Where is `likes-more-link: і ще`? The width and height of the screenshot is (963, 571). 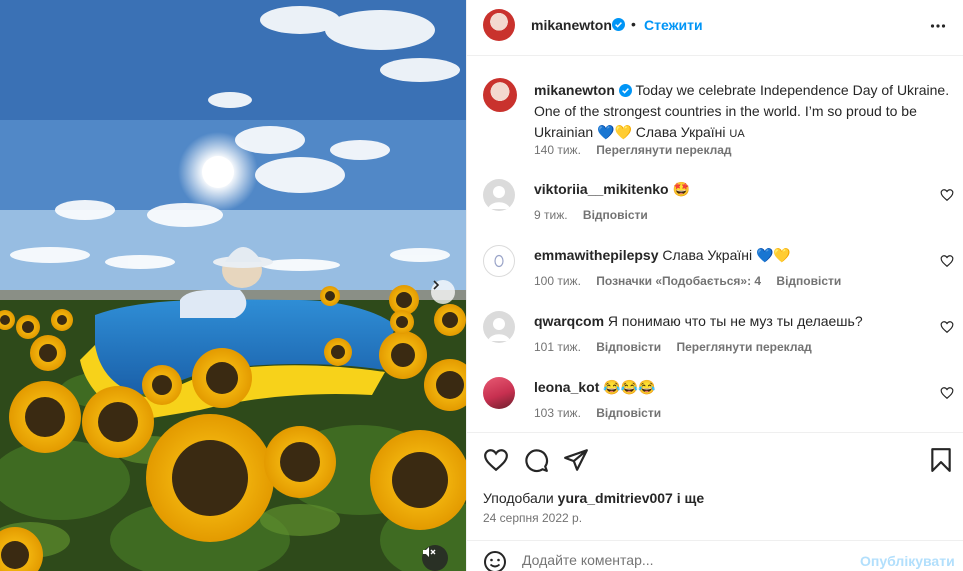
likes-more-link: і ще is located at coordinates (690, 498).